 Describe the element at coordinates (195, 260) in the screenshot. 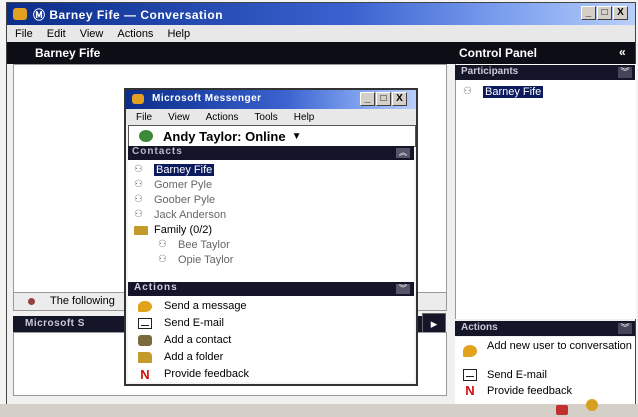

I see `contact-item: ⚇ Opie Taylor` at that location.